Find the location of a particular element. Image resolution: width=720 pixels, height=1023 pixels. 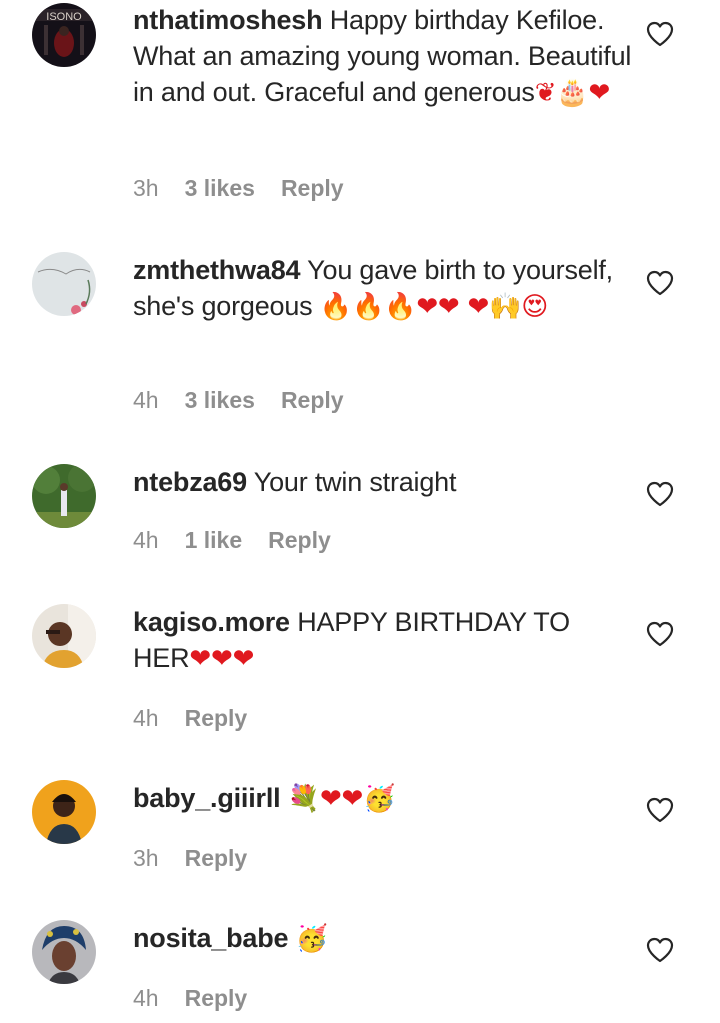

avatar-logo-text: ISONO is located at coordinates (64, 17).